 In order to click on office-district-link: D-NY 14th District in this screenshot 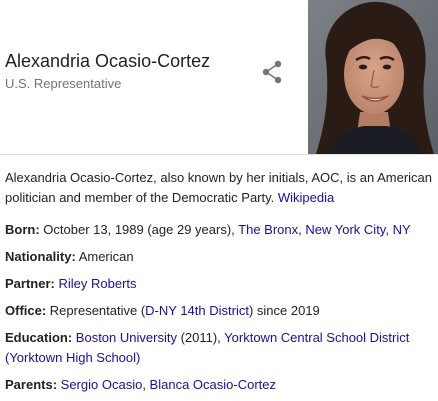, I will do `click(197, 310)`.